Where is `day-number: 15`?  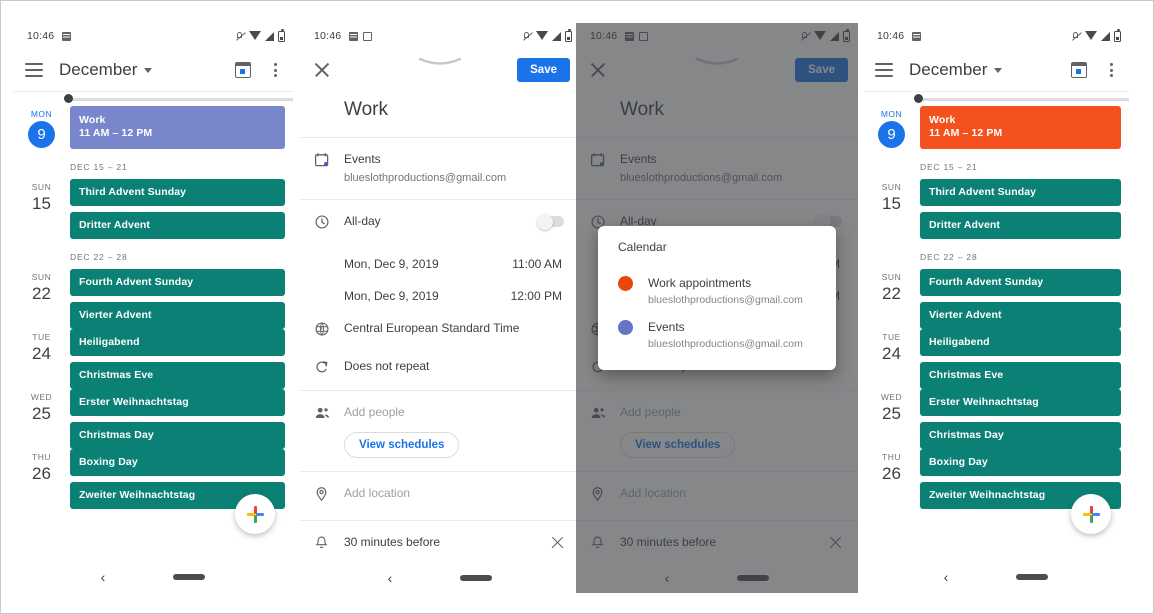 day-number: 15 is located at coordinates (41, 203).